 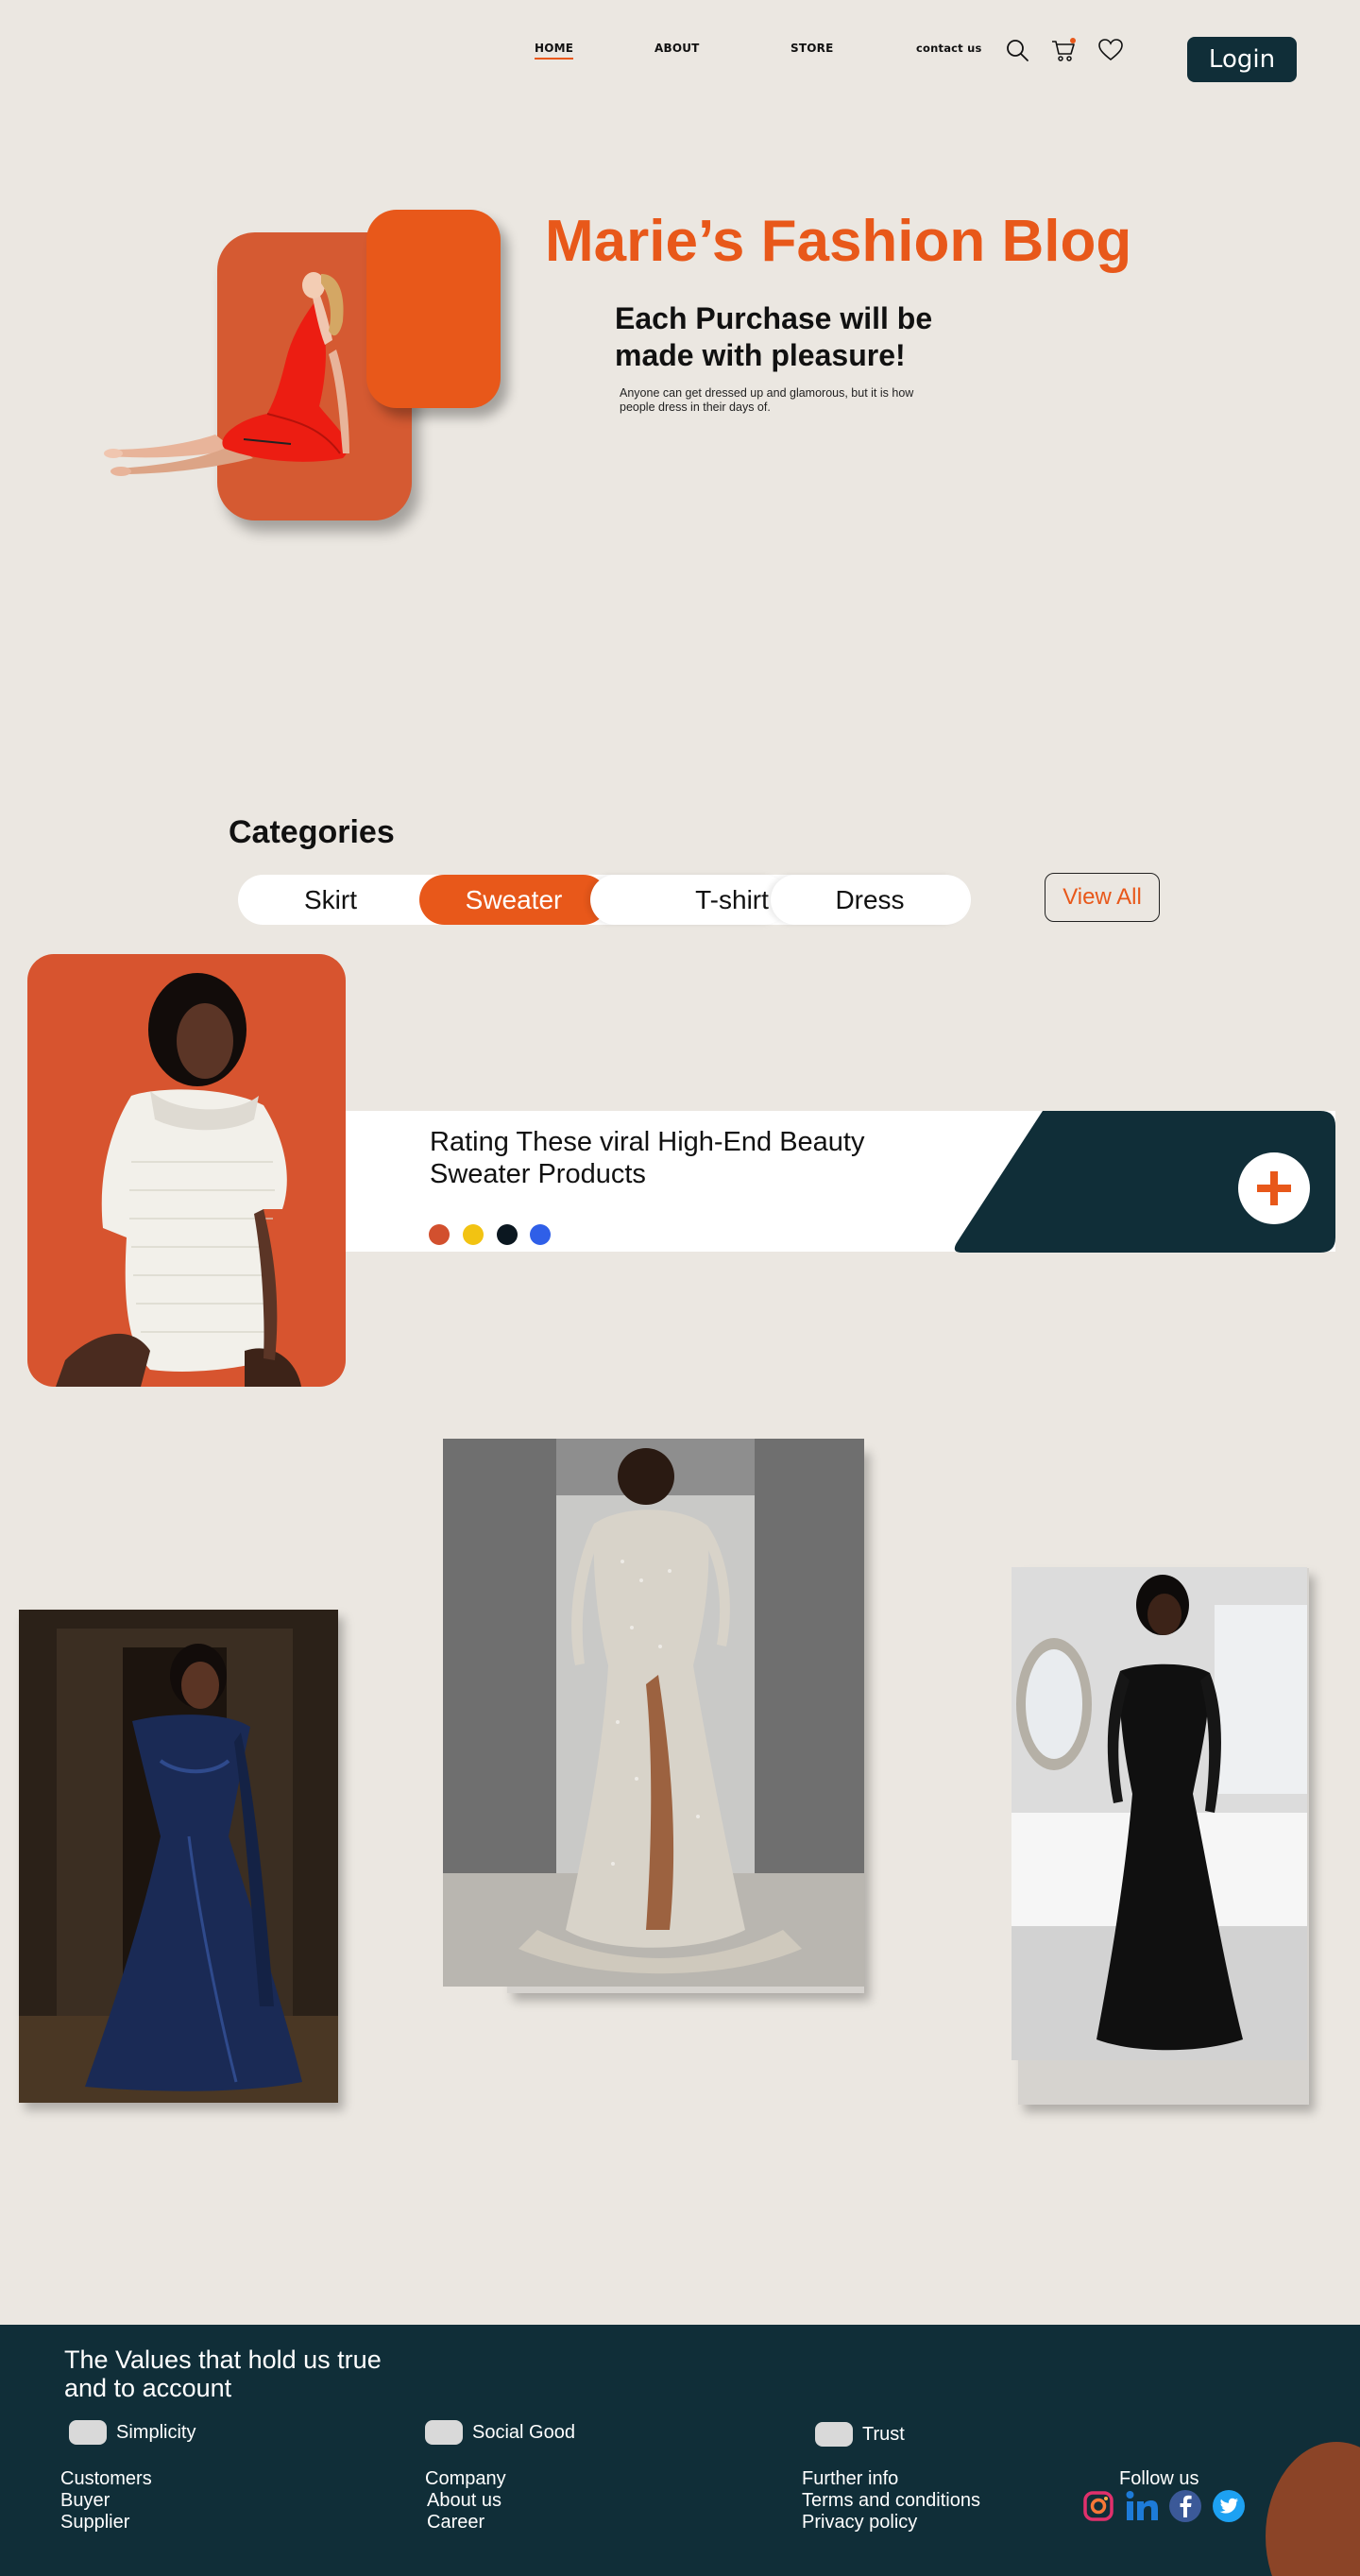 What do you see at coordinates (1313, 2509) in the screenshot?
I see `decorative-blob` at bounding box center [1313, 2509].